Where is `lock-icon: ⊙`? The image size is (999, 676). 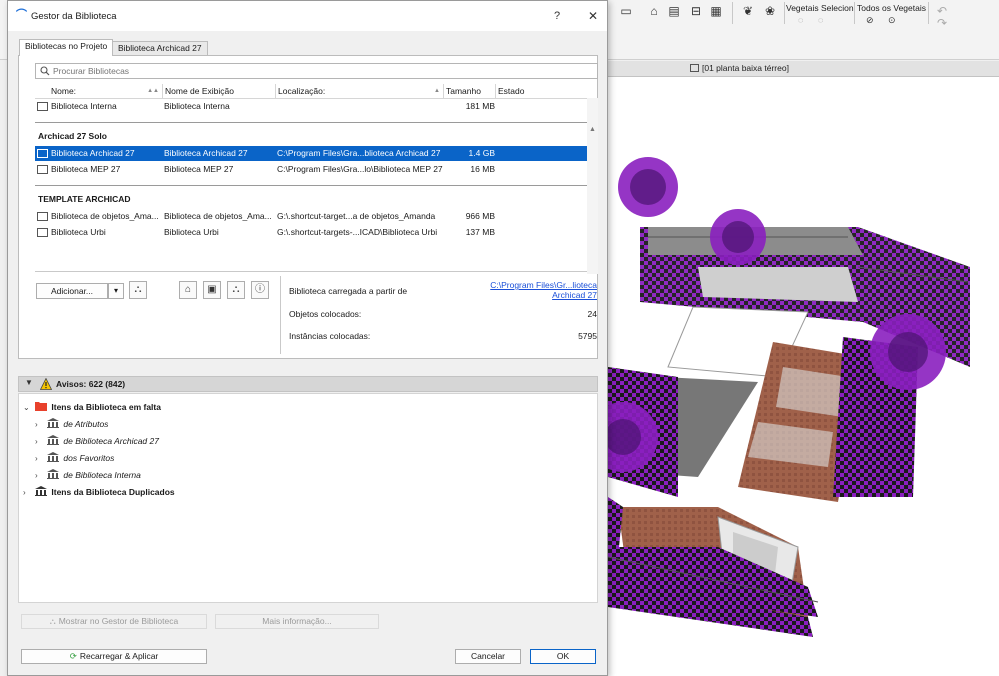 lock-icon: ⊙ is located at coordinates (892, 20).